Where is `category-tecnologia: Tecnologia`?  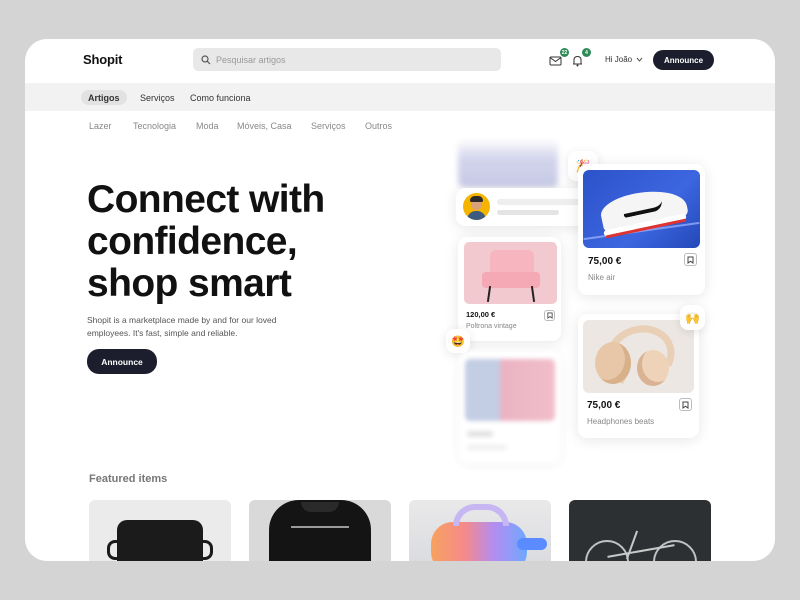 category-tecnologia: Tecnologia is located at coordinates (154, 126).